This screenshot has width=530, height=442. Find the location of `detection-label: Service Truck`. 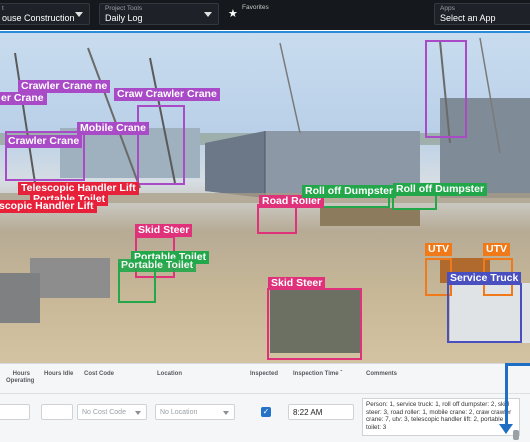

detection-label: Service Truck is located at coordinates (484, 278).